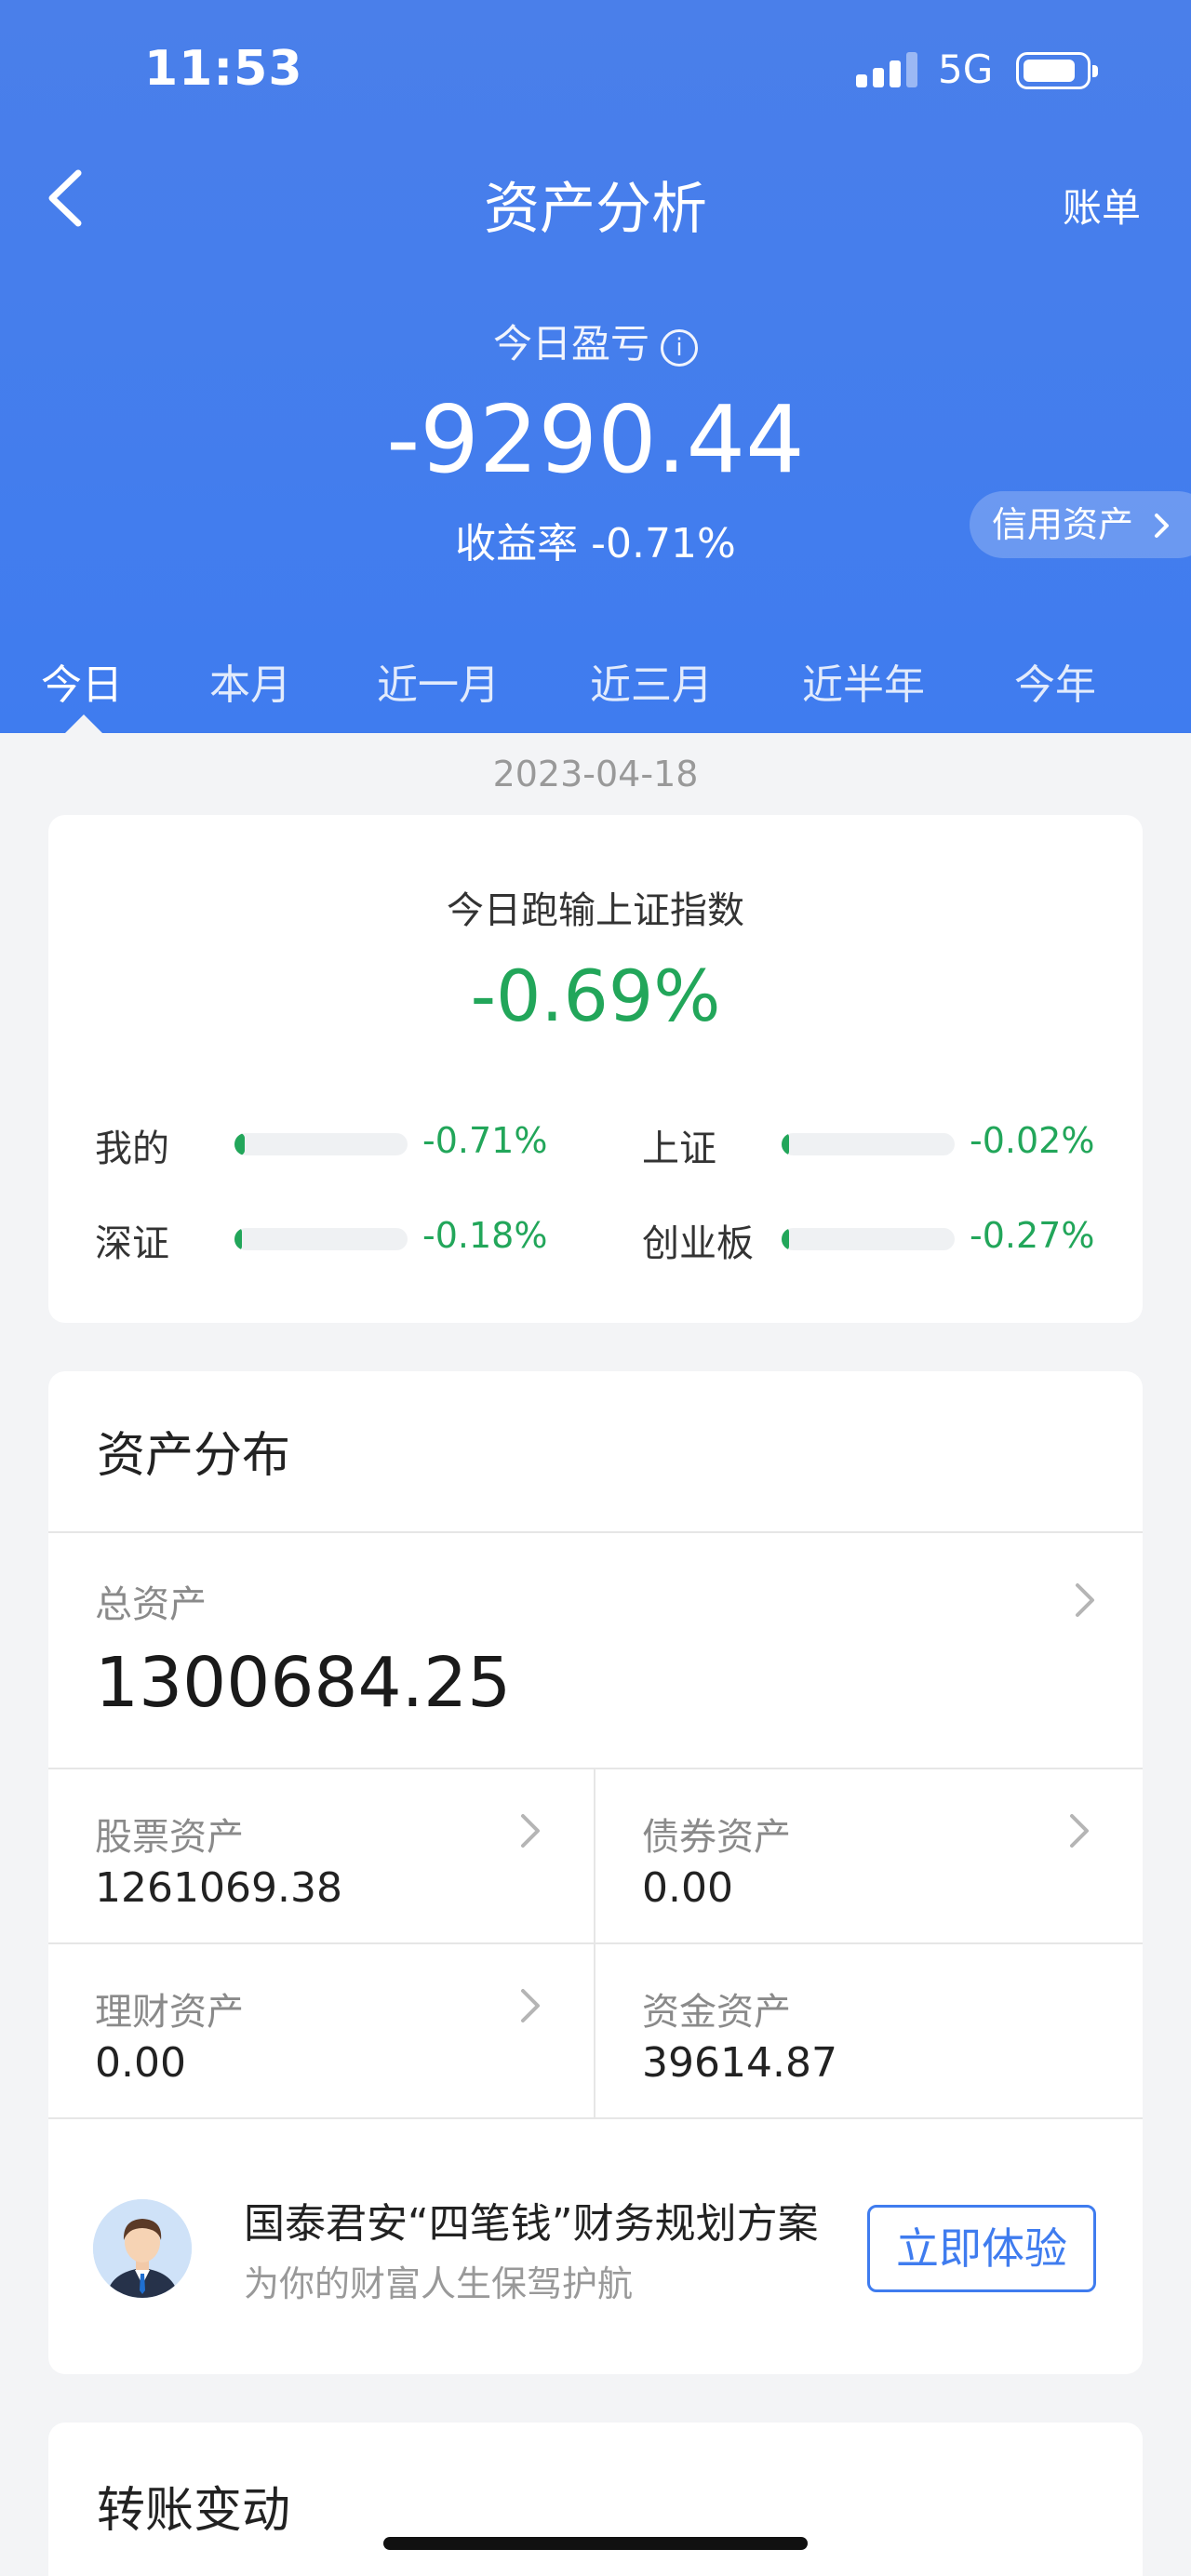  I want to click on comparison-title: 今日跑输上证指数, so click(595, 910).